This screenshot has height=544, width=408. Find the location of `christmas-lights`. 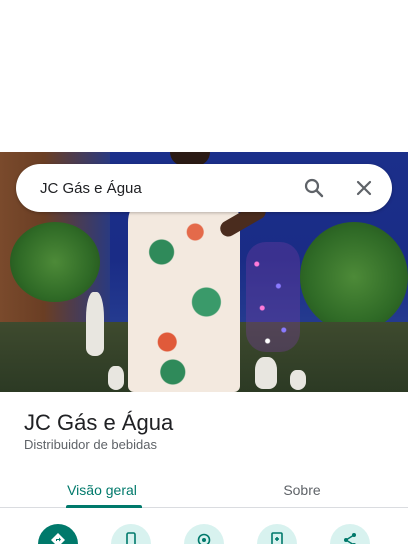

christmas-lights is located at coordinates (273, 297).